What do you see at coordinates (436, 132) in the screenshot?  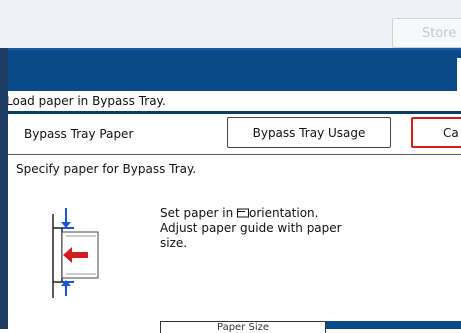 I see `cancel-button: Ca` at bounding box center [436, 132].